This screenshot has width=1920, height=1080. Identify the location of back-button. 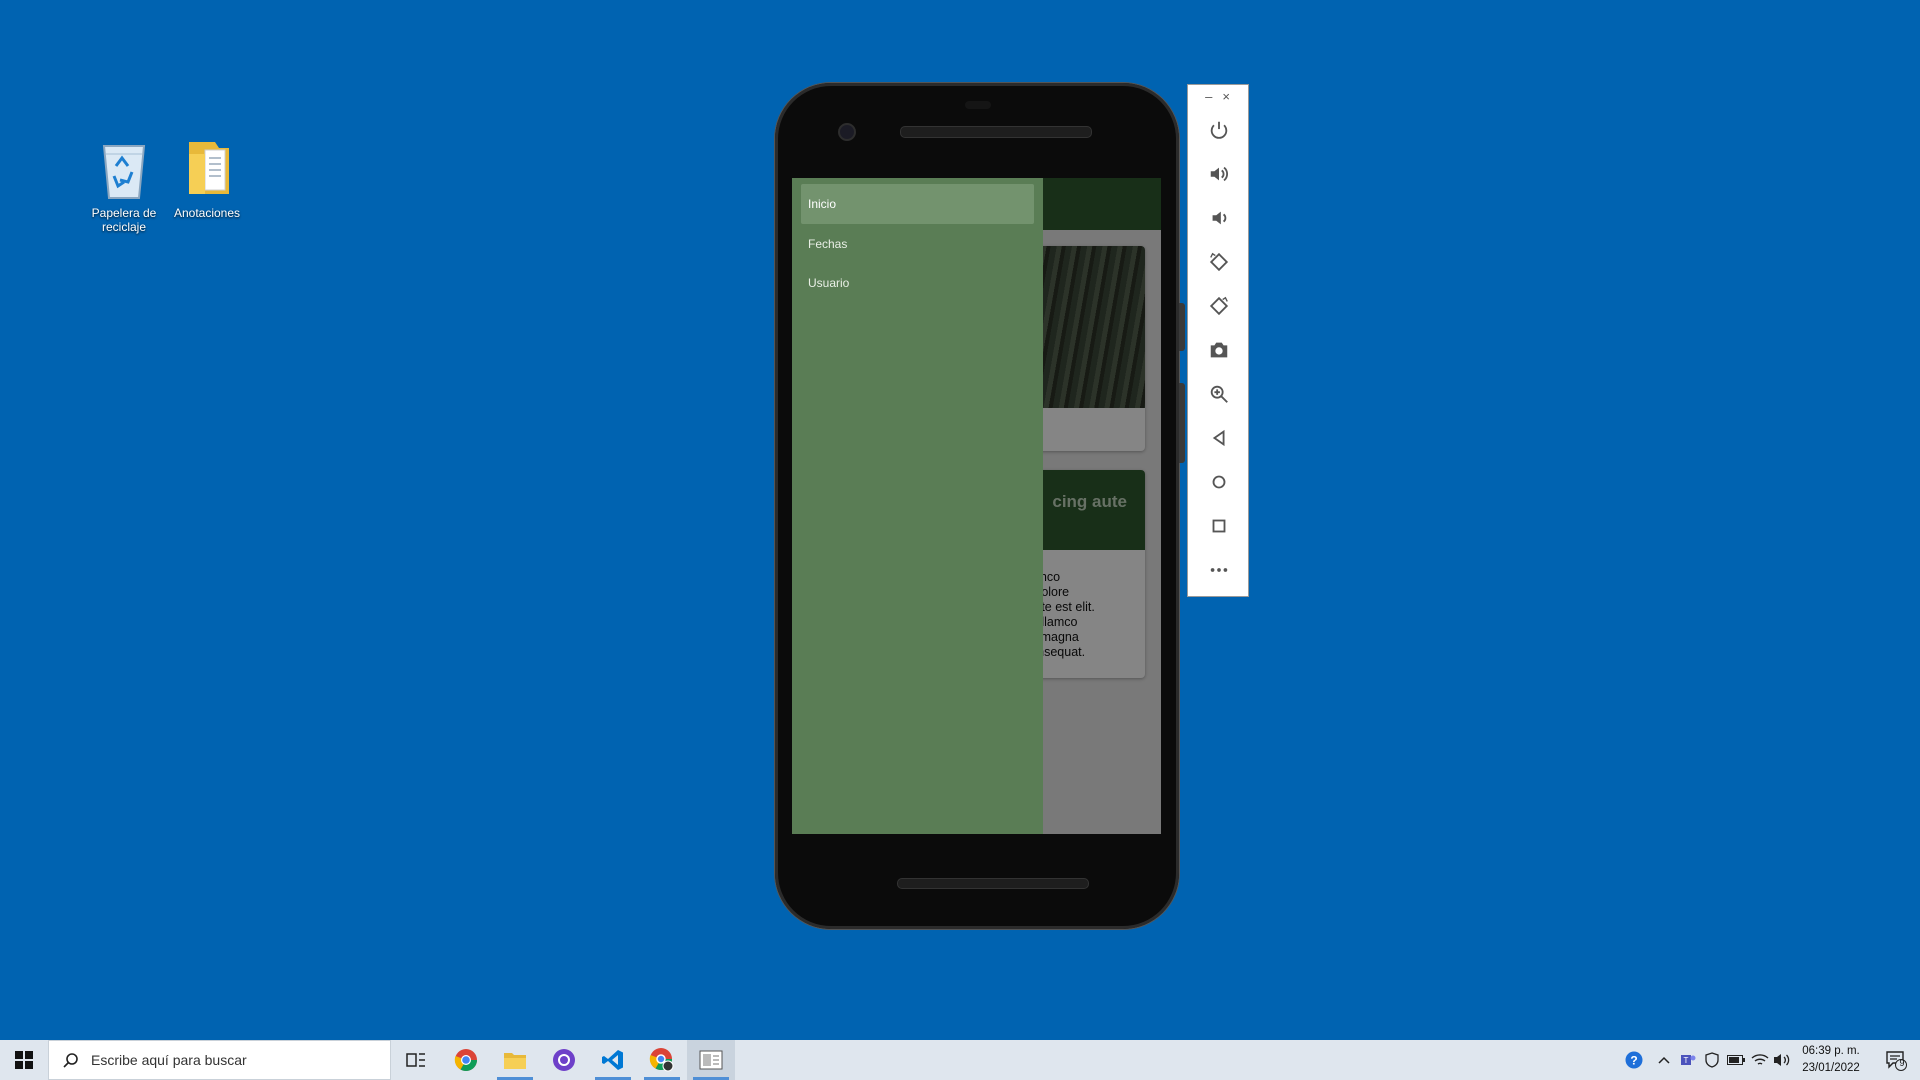
(1219, 438).